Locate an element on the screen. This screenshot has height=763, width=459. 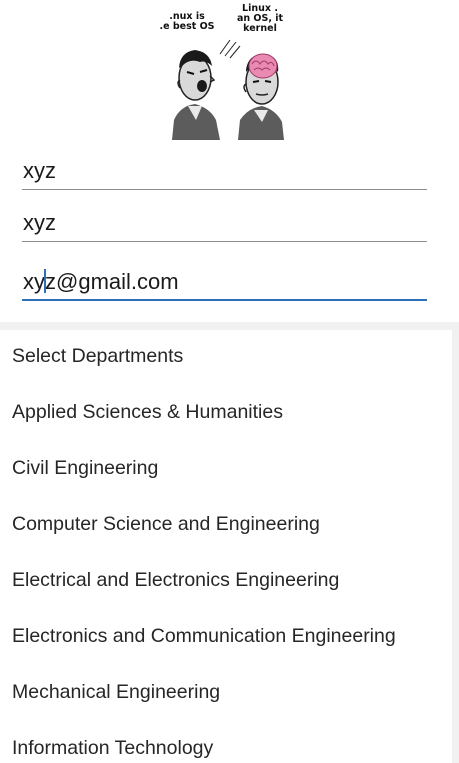
department-item: Civil Engineering is located at coordinates (85, 468).